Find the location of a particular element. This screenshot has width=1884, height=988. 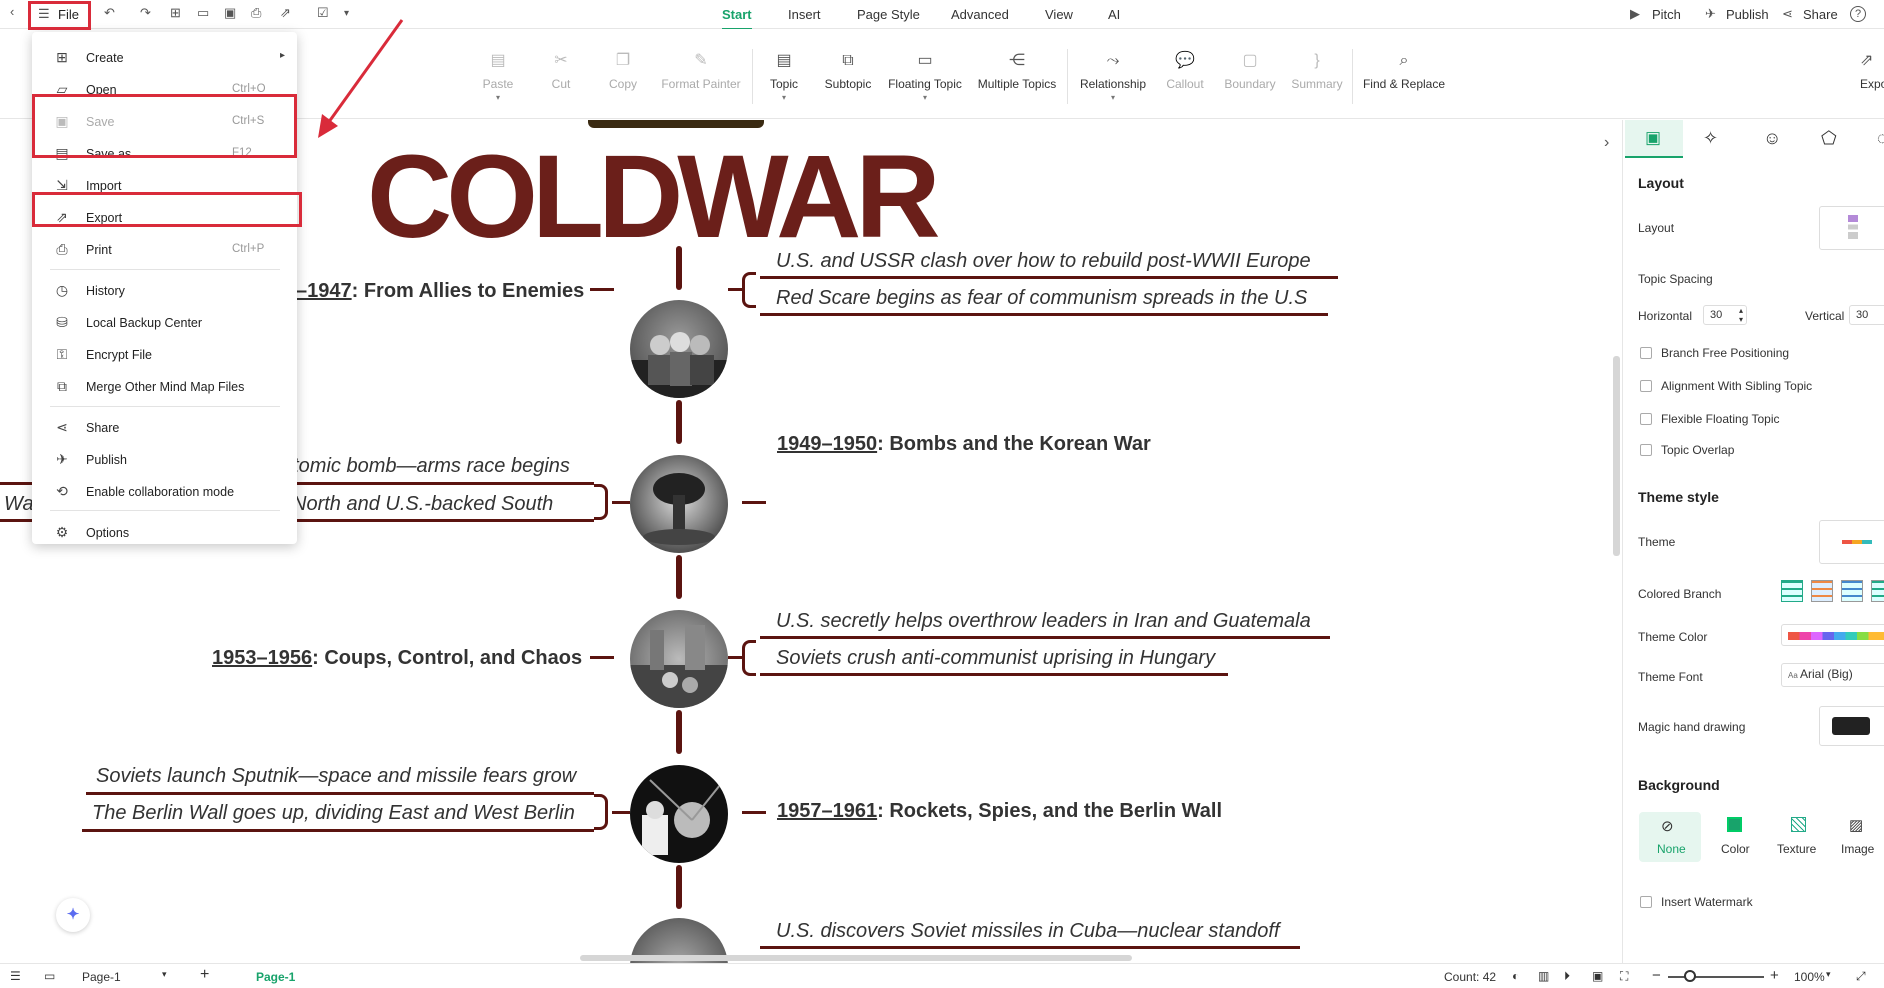

redo-icon: ↷ is located at coordinates (145, 13).